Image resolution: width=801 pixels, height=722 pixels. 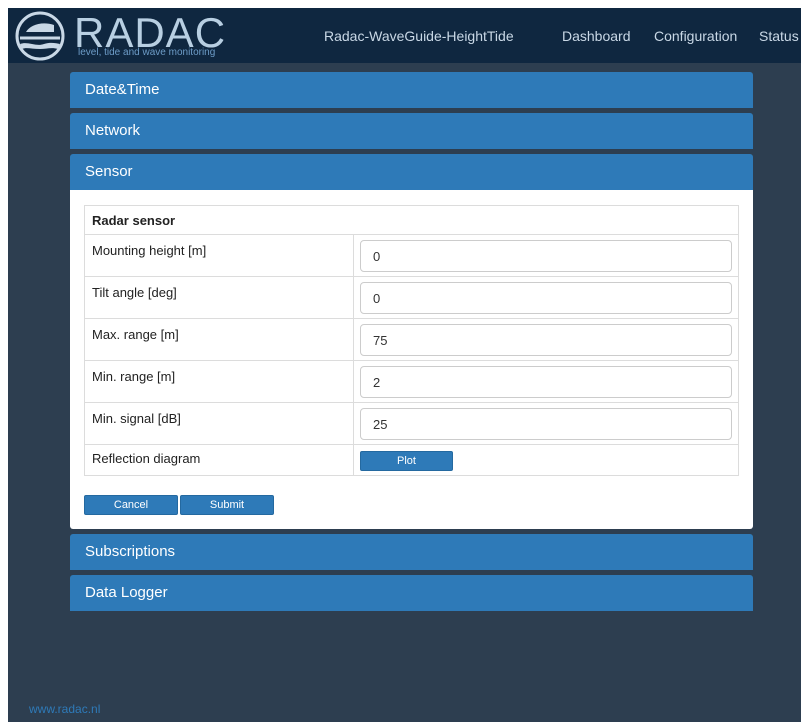 What do you see at coordinates (64, 709) in the screenshot?
I see `footer-website-link: www.radac.nl` at bounding box center [64, 709].